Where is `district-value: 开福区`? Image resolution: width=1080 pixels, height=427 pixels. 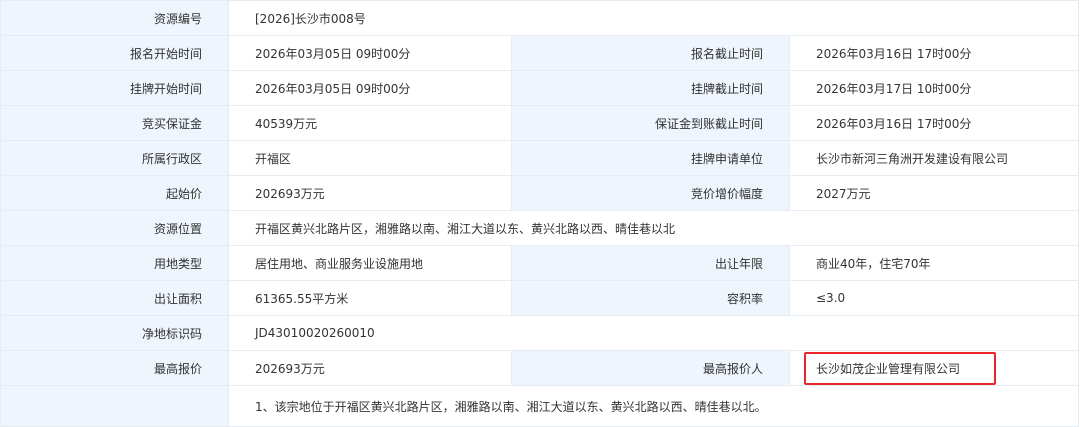 district-value: 开福区 is located at coordinates (370, 158).